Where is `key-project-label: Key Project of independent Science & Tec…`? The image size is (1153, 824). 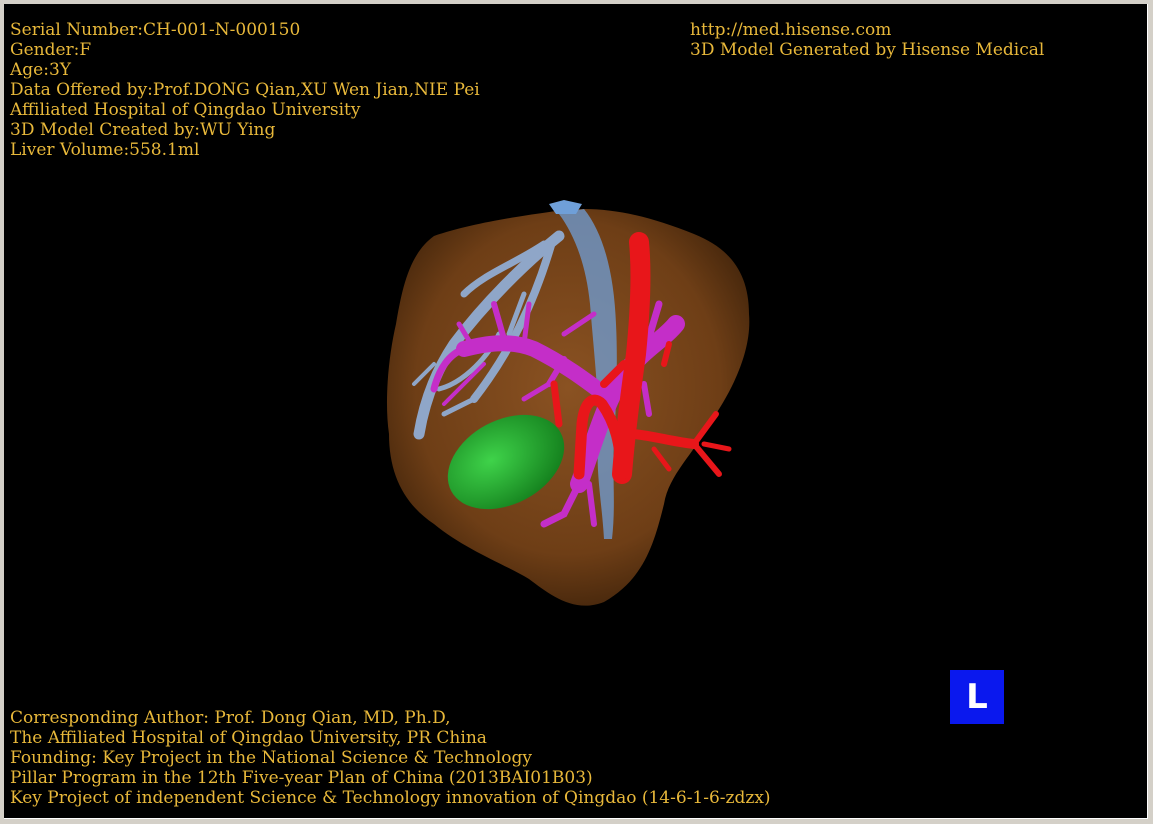 key-project-label: Key Project of independent Science & Tec… is located at coordinates (390, 798).